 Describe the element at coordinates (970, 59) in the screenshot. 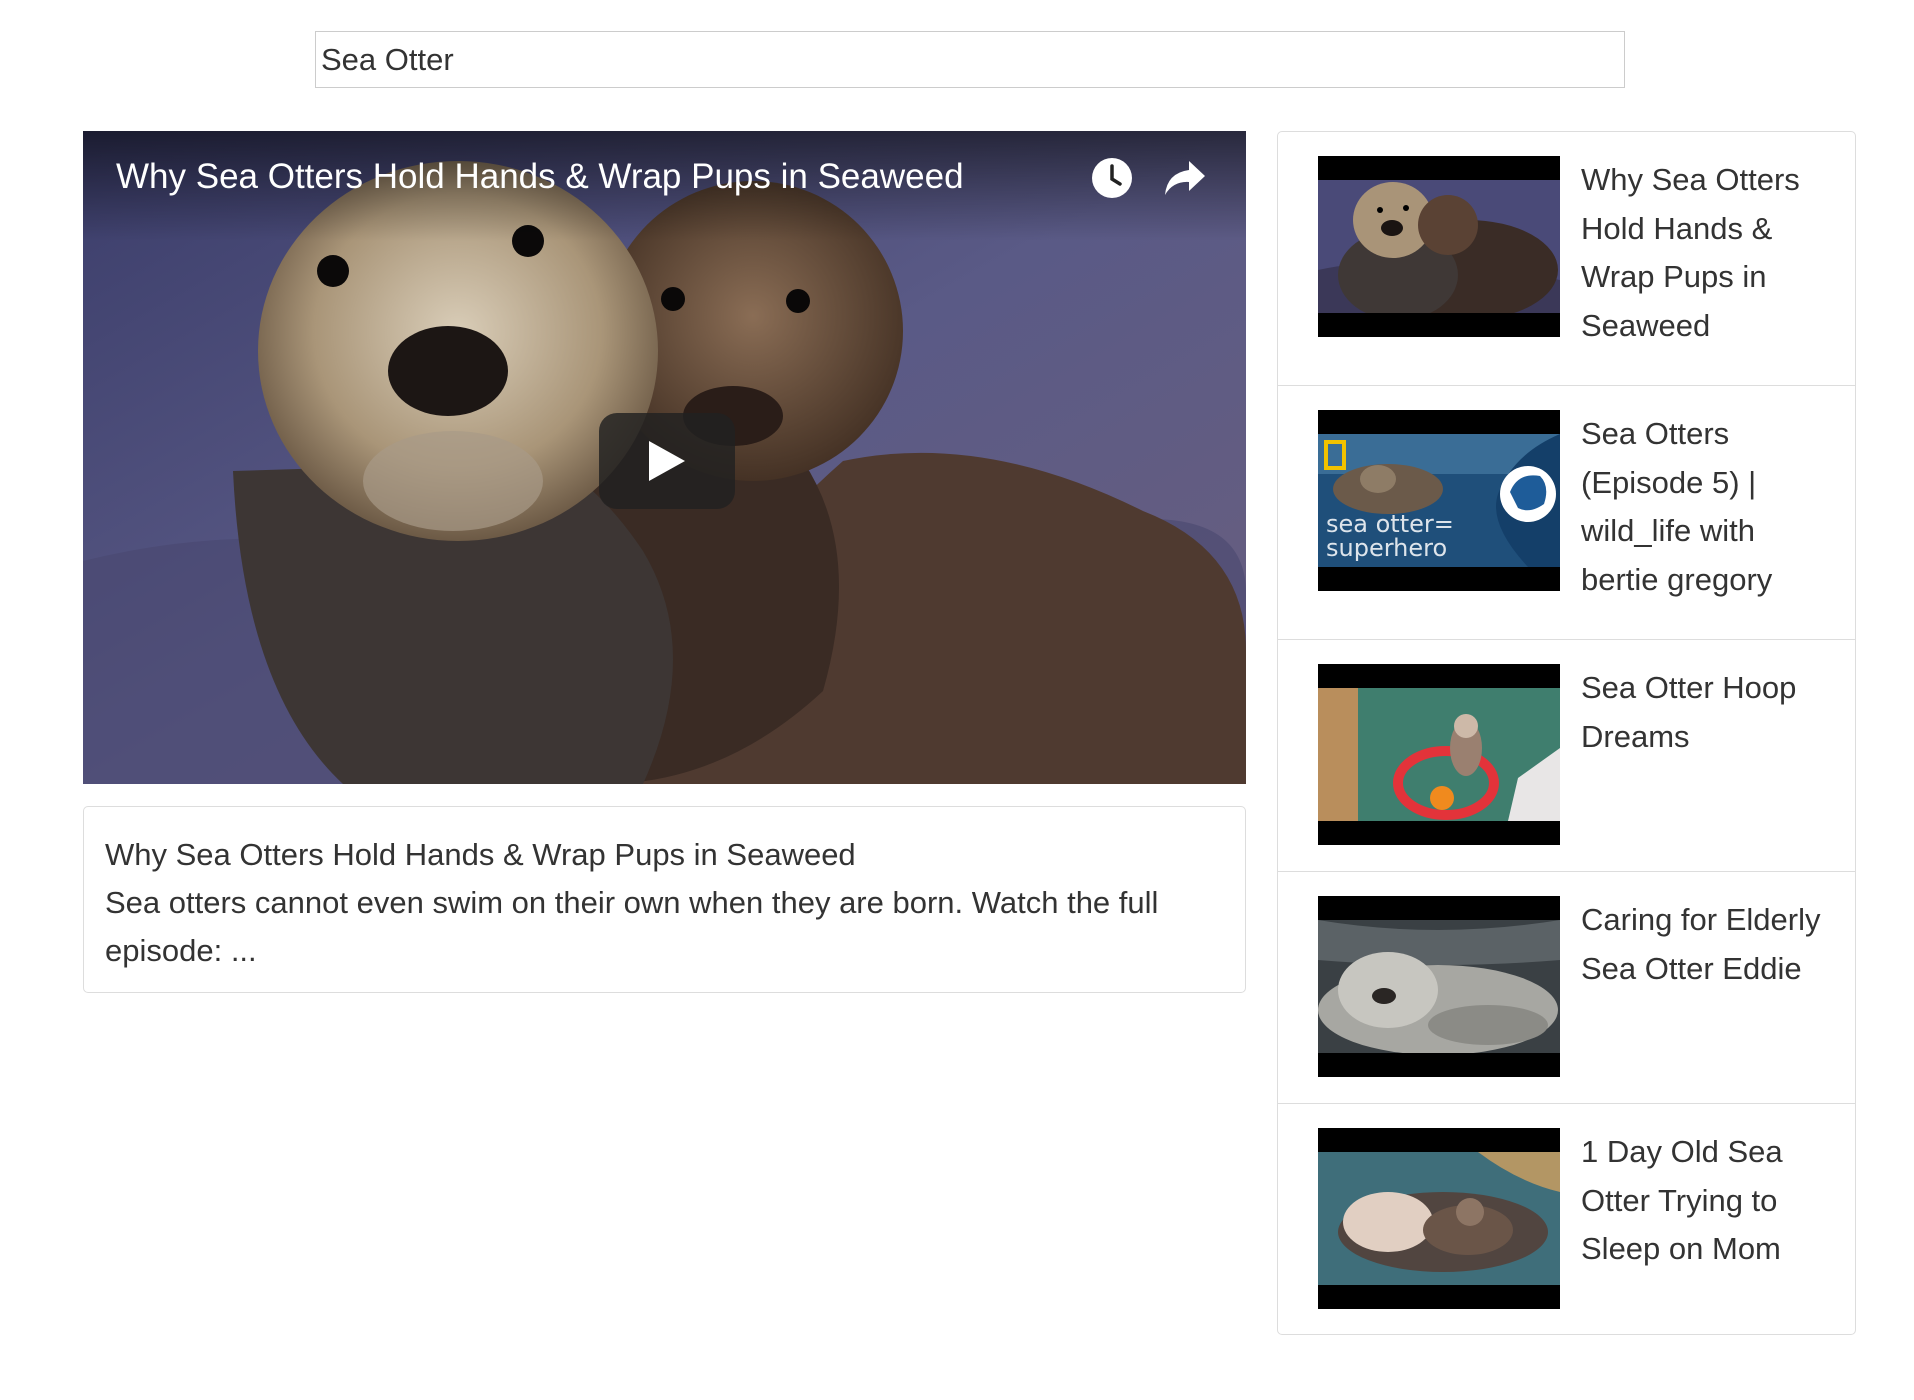

I see `search-input` at that location.